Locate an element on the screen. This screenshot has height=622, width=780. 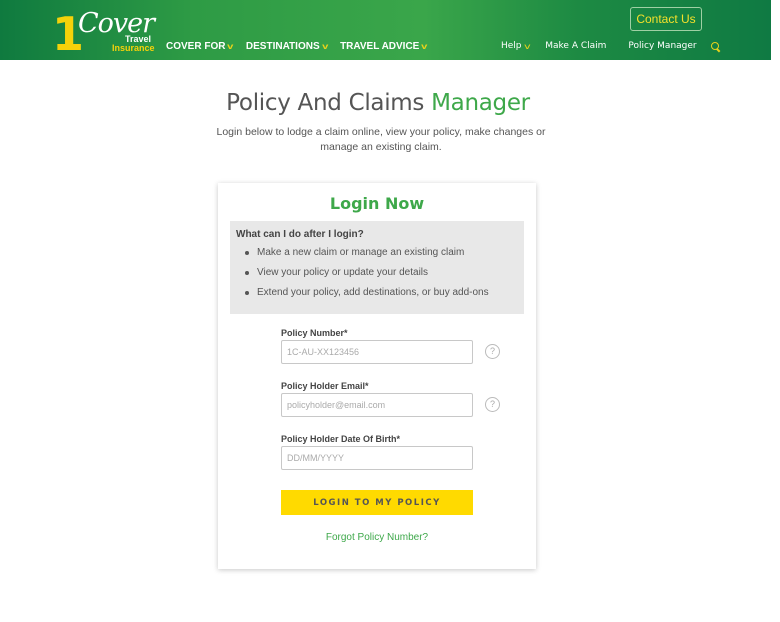
page-title: Policy And Claims Manager is located at coordinates (378, 103).